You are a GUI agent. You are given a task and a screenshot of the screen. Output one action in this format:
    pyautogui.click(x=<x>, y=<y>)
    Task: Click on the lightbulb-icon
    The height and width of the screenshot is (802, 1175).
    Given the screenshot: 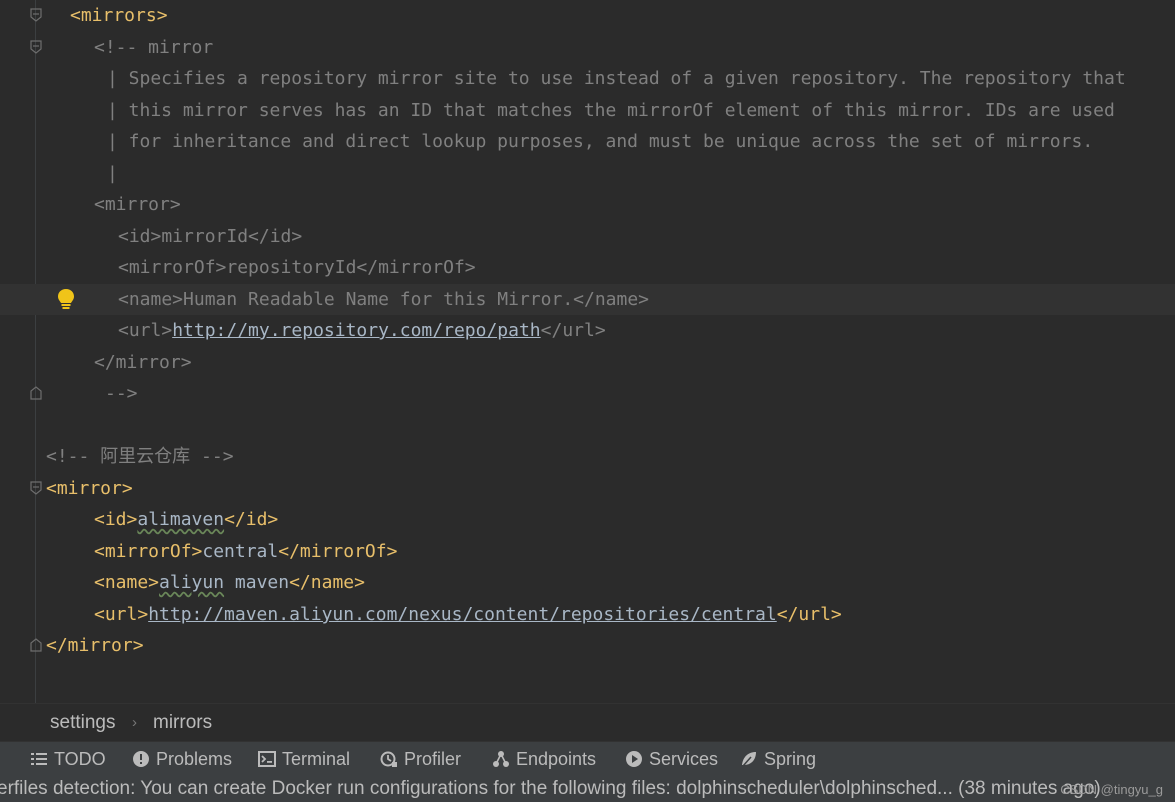 What is the action you would take?
    pyautogui.click(x=66, y=300)
    